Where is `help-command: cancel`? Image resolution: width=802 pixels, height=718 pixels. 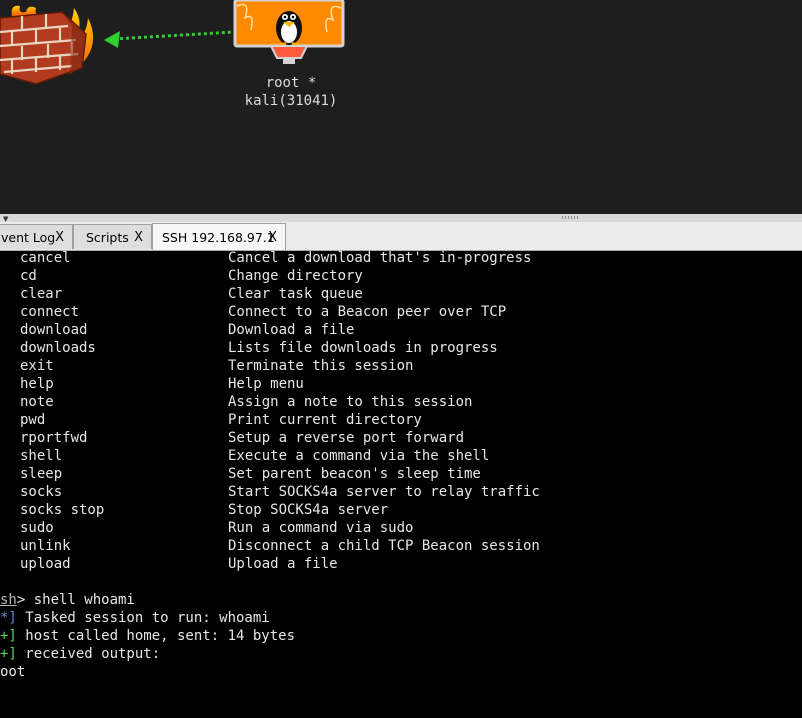 help-command: cancel is located at coordinates (45, 258).